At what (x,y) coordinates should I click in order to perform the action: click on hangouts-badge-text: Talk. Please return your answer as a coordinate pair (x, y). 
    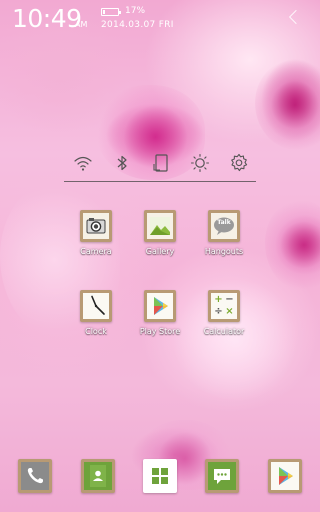
    Looking at the image, I should click on (224, 222).